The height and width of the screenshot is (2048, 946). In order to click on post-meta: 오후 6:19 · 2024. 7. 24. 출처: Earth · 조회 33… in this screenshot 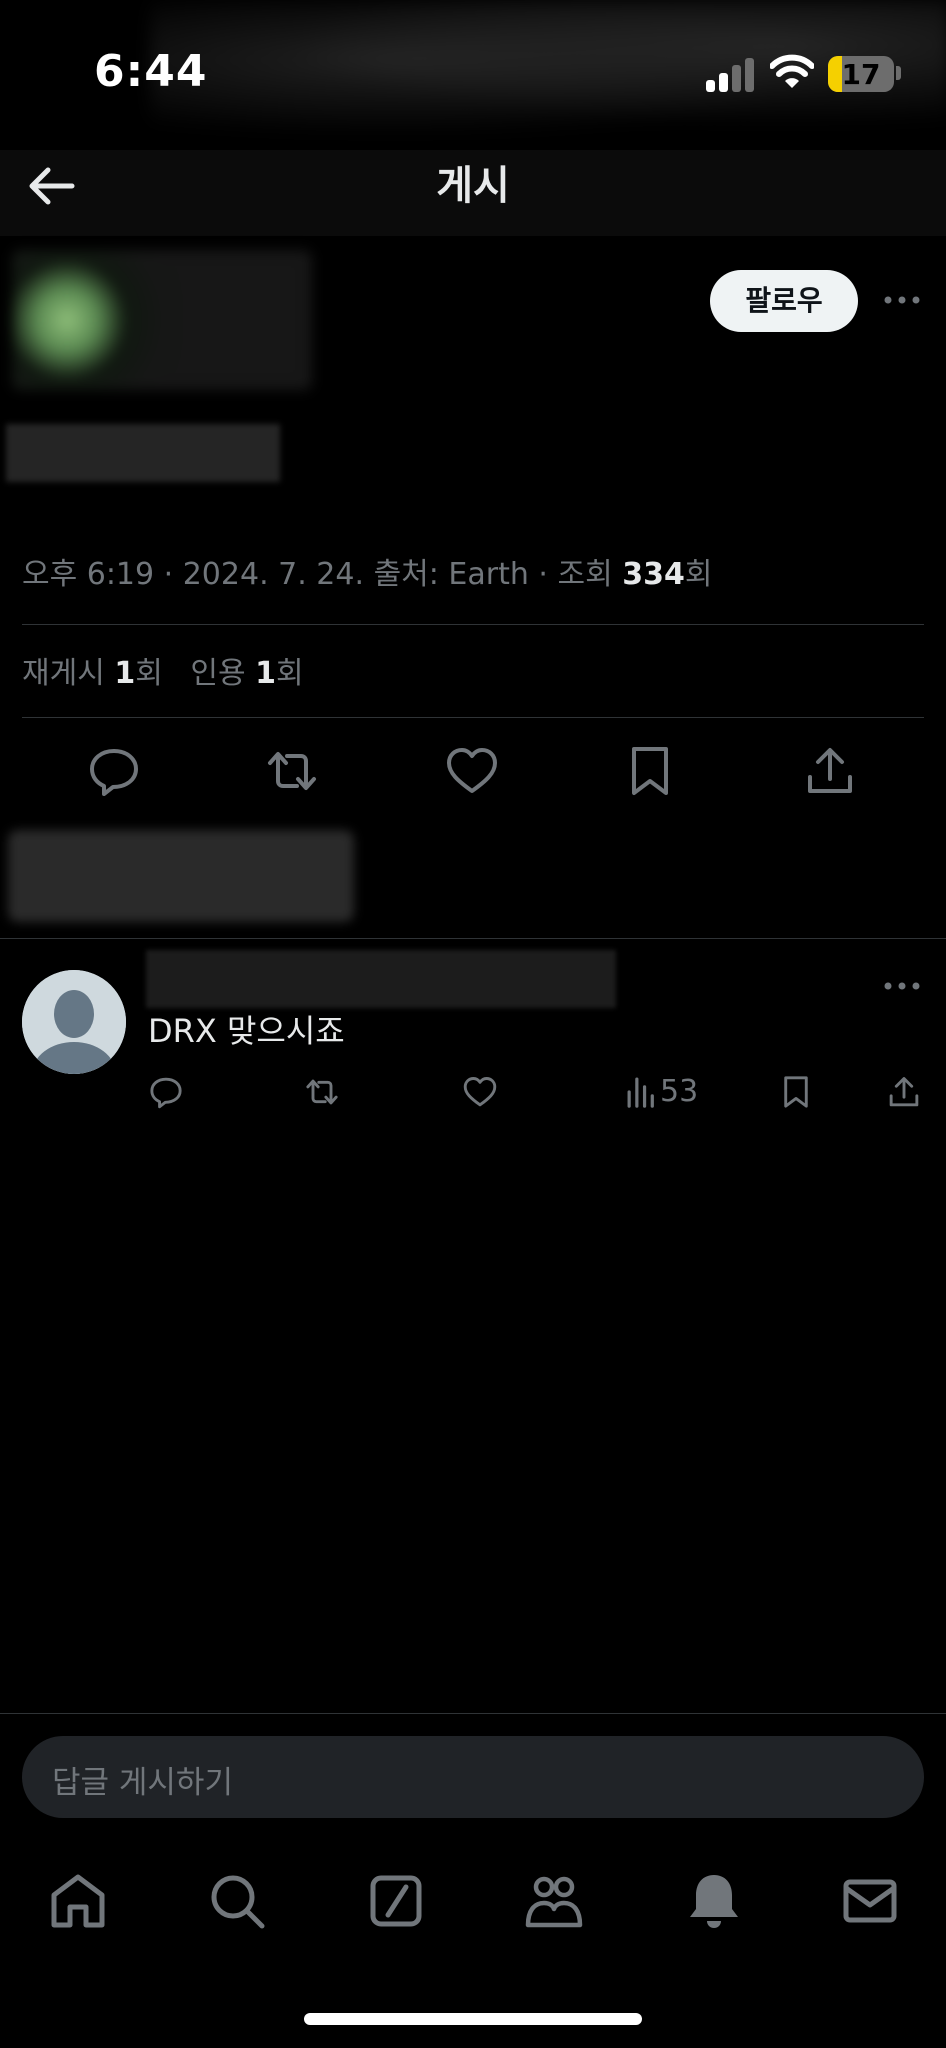, I will do `click(367, 574)`.